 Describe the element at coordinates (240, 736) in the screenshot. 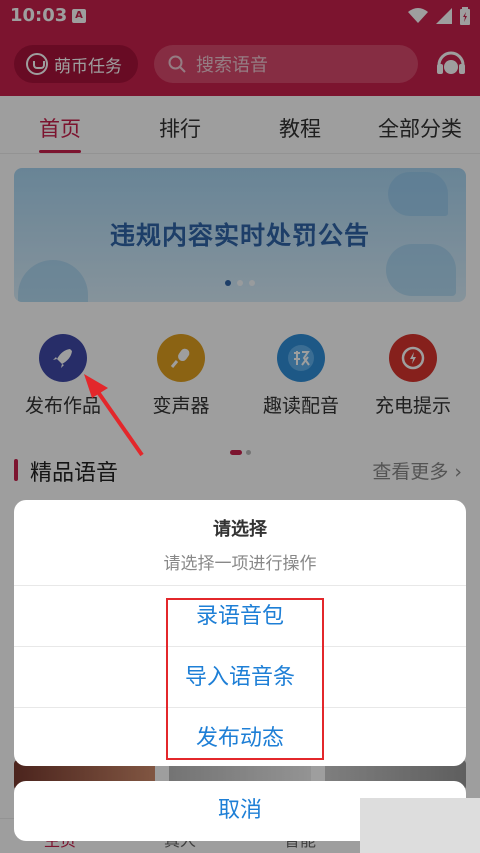

I see `option-publish-post: 发布动态` at that location.